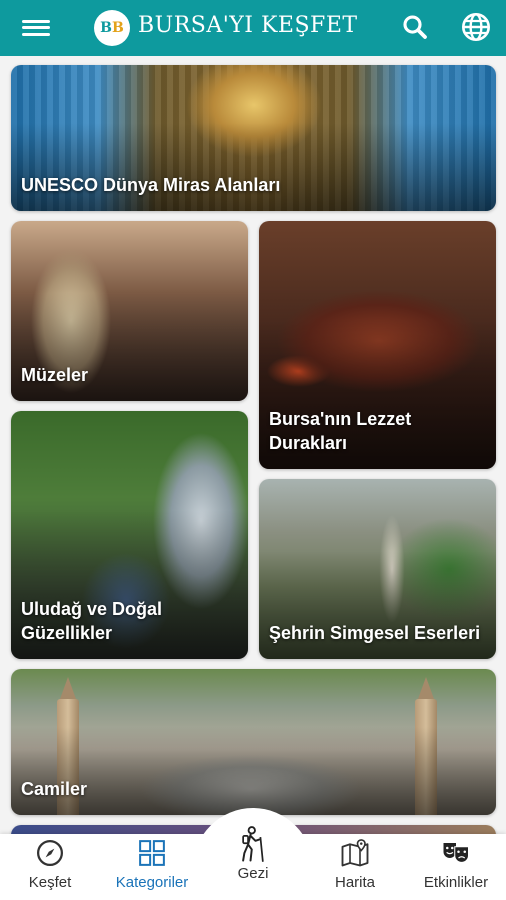 The height and width of the screenshot is (900, 506). Describe the element at coordinates (50, 853) in the screenshot. I see `compass-icon` at that location.